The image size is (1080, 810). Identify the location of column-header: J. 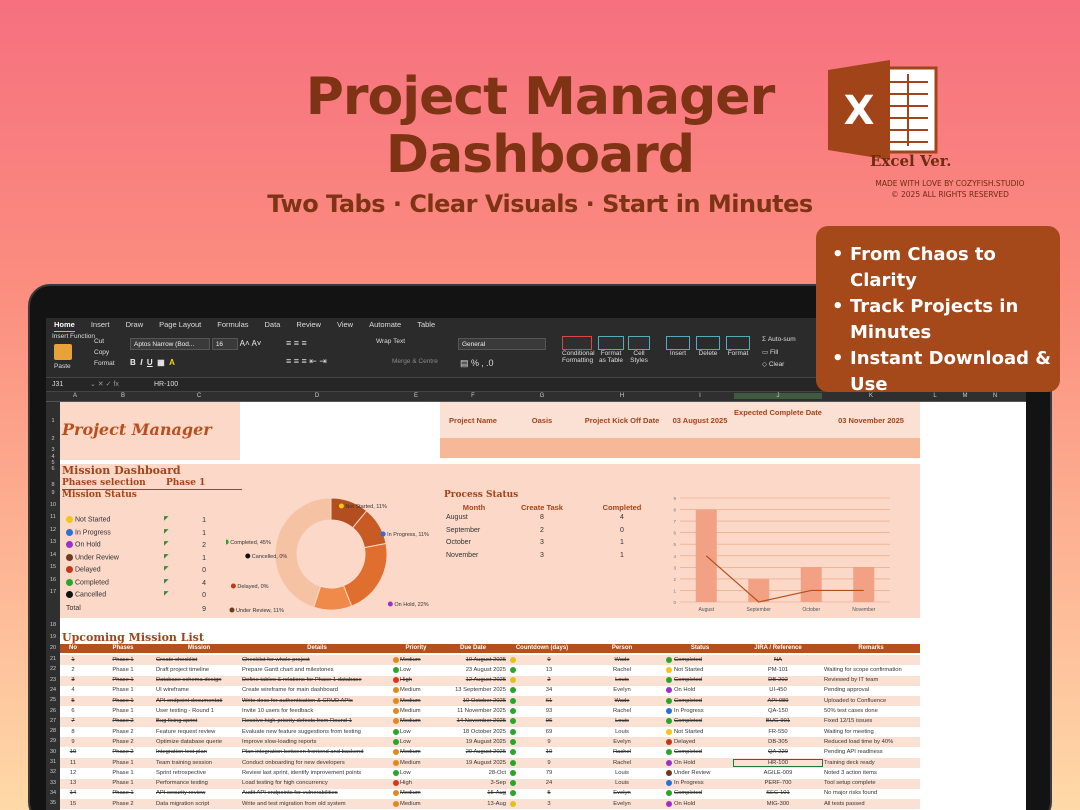
(778, 396).